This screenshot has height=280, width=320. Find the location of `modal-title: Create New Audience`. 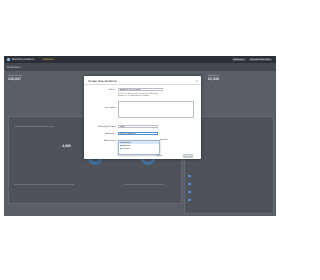

modal-title: Create New Audience is located at coordinates (103, 81).